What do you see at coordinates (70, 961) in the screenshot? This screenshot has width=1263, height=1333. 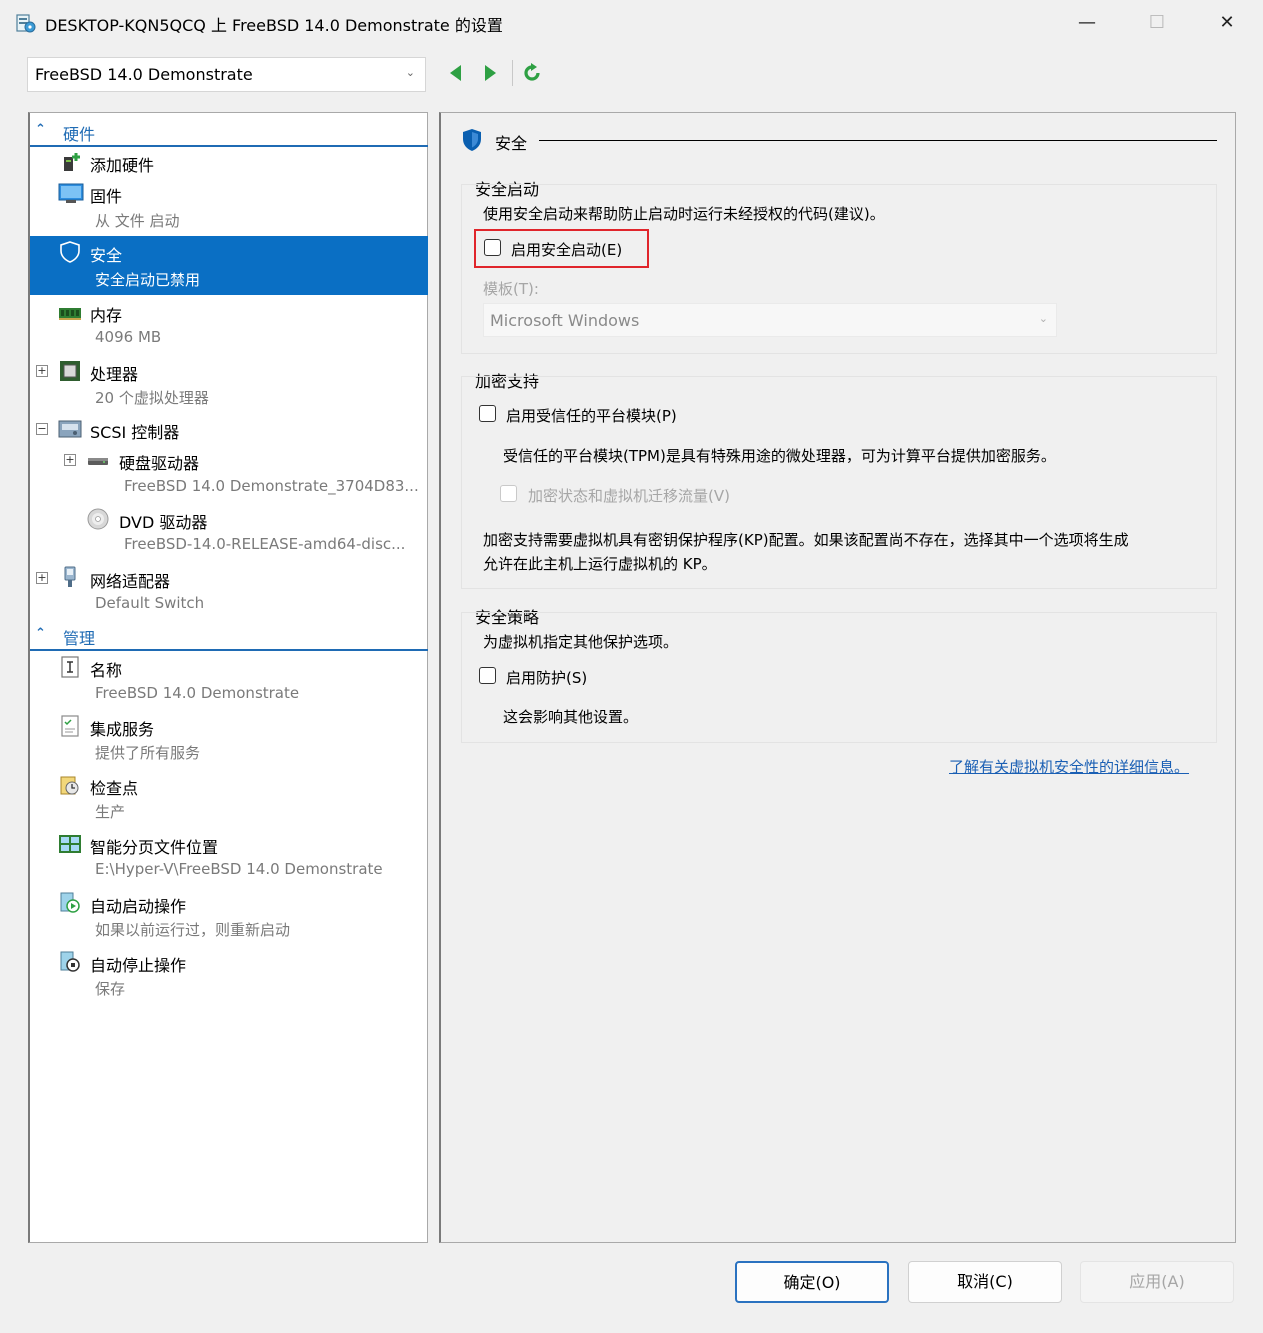 I see `auto-stop-icon` at bounding box center [70, 961].